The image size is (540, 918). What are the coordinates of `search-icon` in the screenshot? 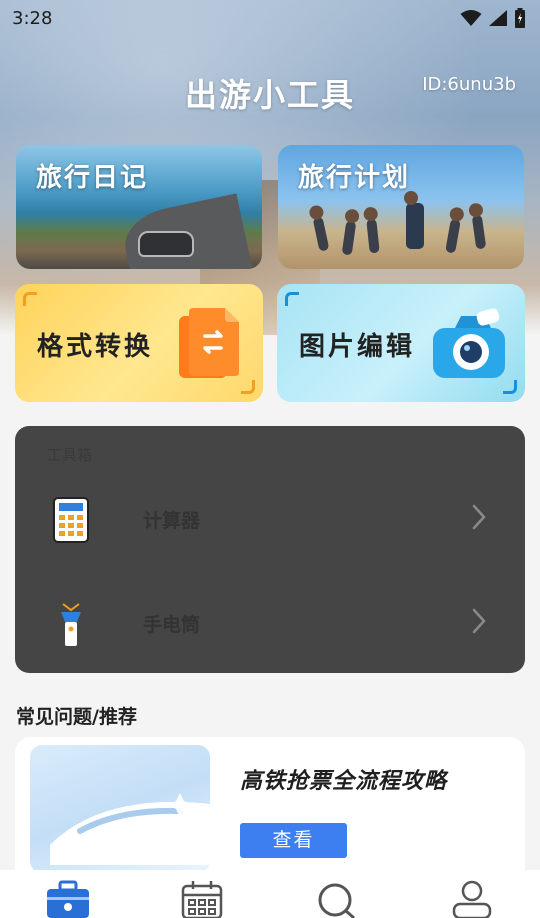 It's located at (337, 899).